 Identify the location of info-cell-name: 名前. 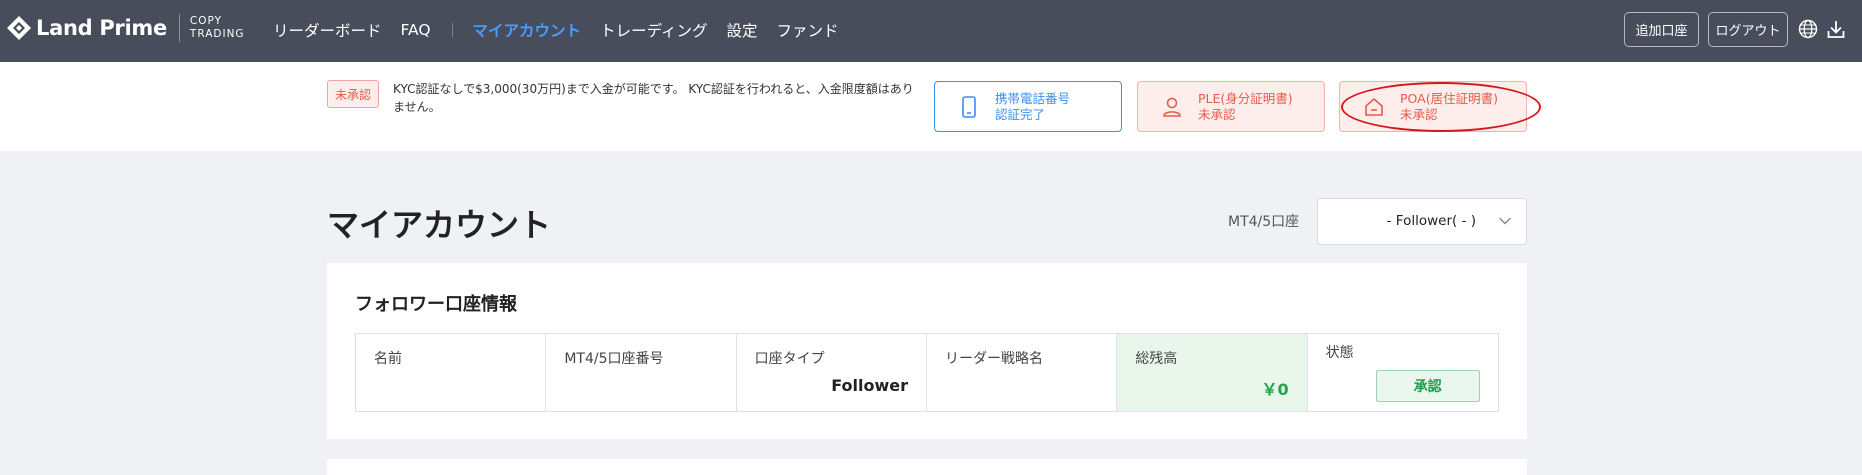
(451, 372).